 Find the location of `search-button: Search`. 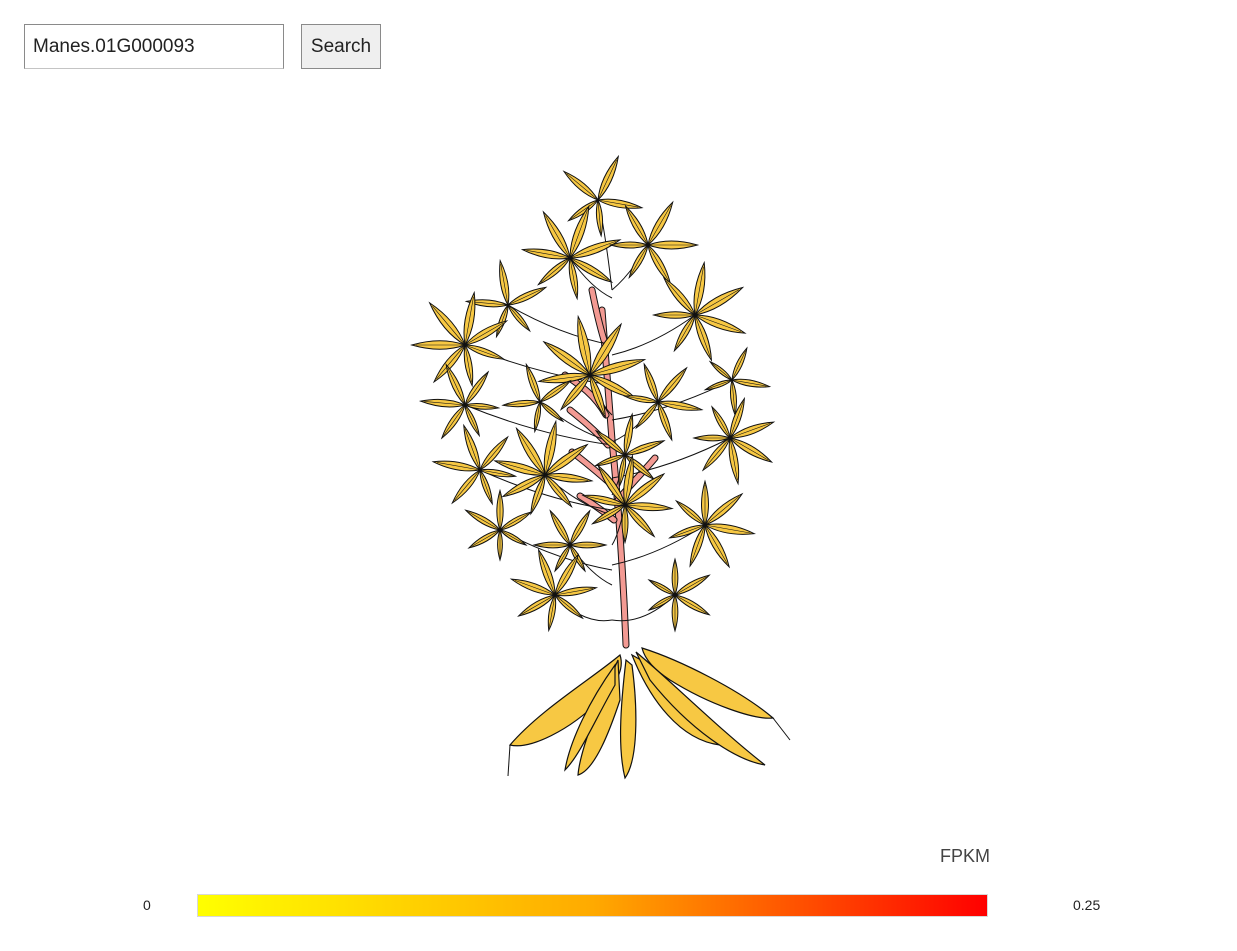

search-button: Search is located at coordinates (341, 46).